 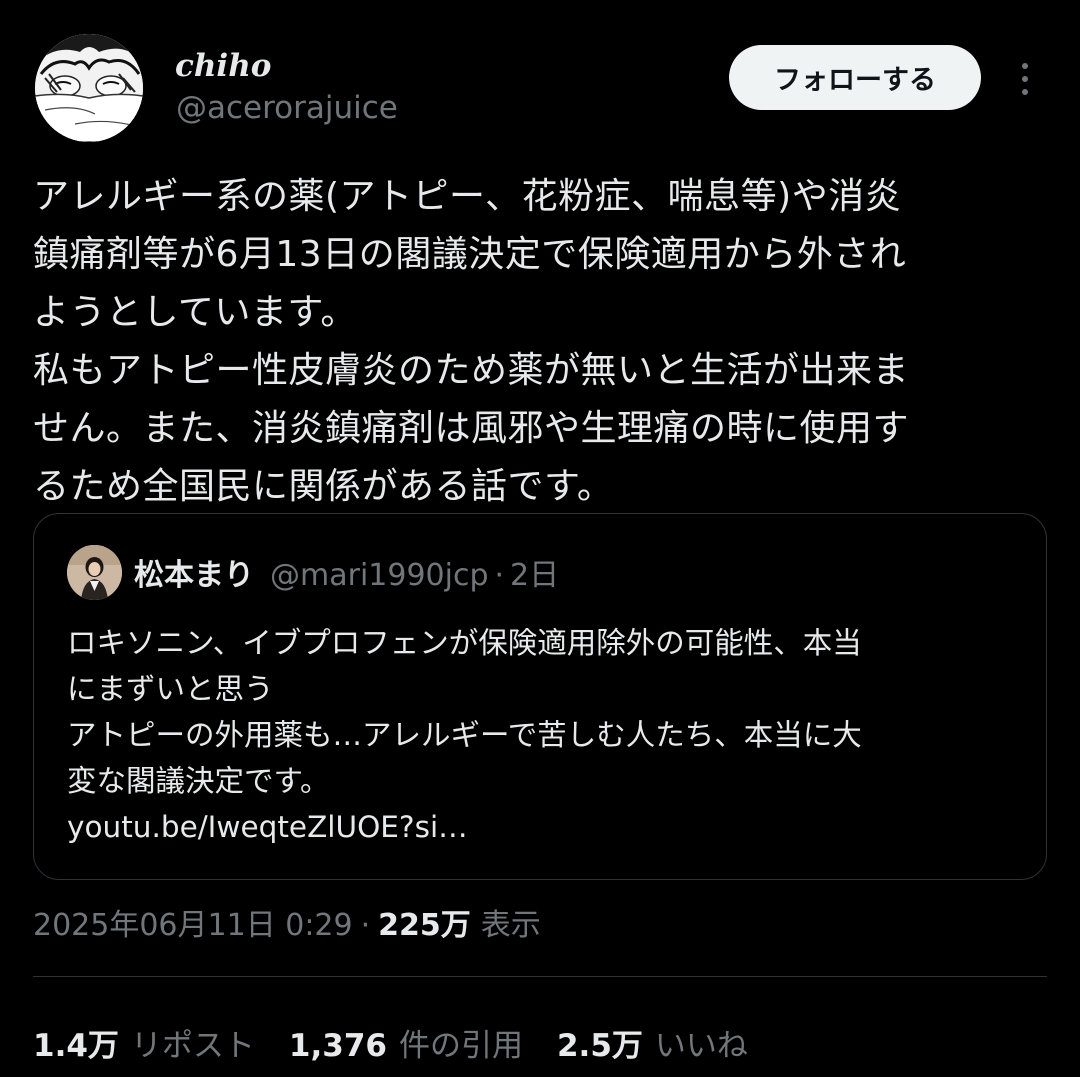 What do you see at coordinates (193, 922) in the screenshot?
I see `tweet-timestamp: 2025年06月11日 0:29` at bounding box center [193, 922].